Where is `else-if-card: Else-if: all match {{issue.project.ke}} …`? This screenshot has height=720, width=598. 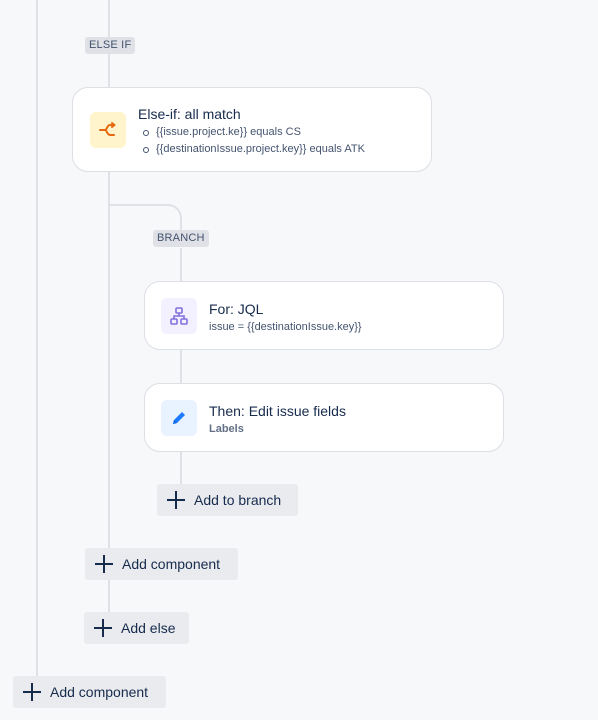
else-if-card: Else-if: all match {{issue.project.ke}} … is located at coordinates (252, 129).